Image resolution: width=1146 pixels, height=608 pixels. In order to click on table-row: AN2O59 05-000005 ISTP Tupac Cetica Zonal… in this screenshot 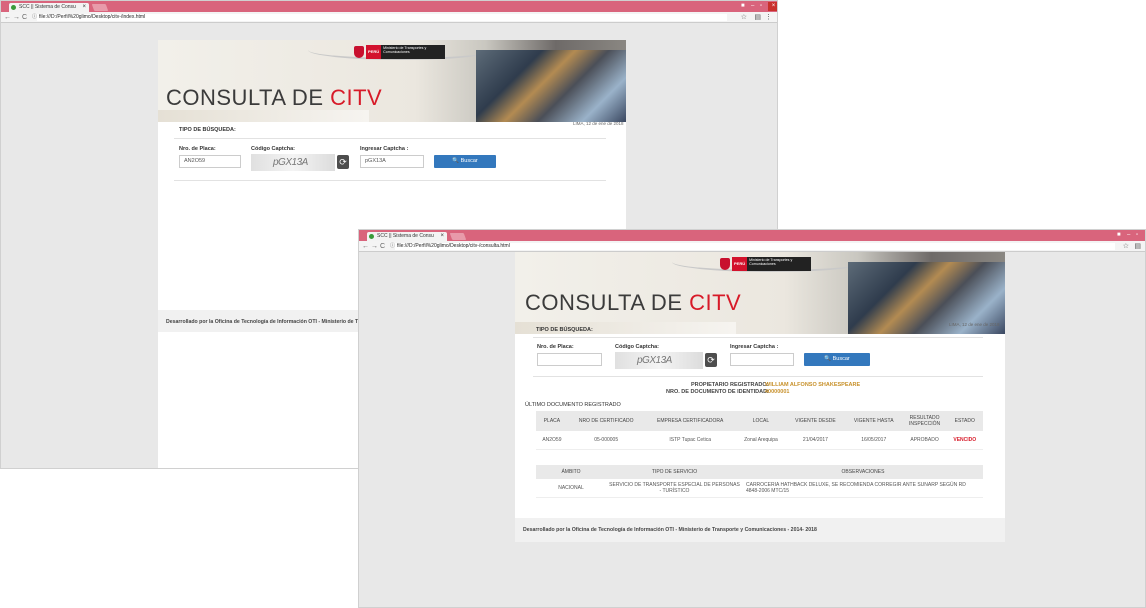, I will do `click(759, 440)`.